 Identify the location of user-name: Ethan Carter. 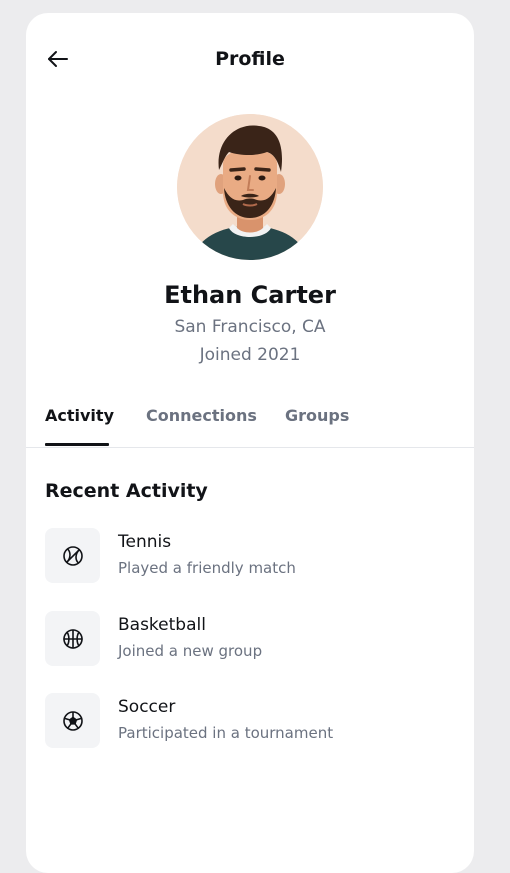
(250, 295).